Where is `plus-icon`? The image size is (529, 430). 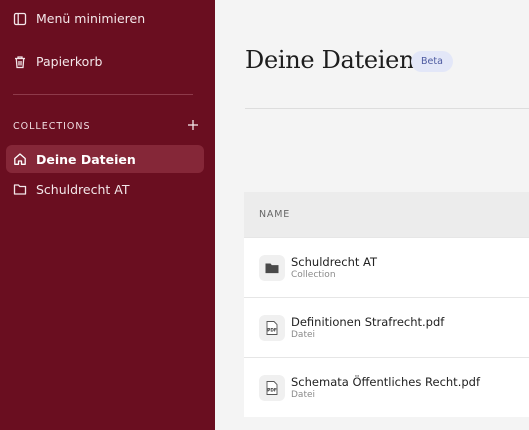
plus-icon is located at coordinates (193, 125).